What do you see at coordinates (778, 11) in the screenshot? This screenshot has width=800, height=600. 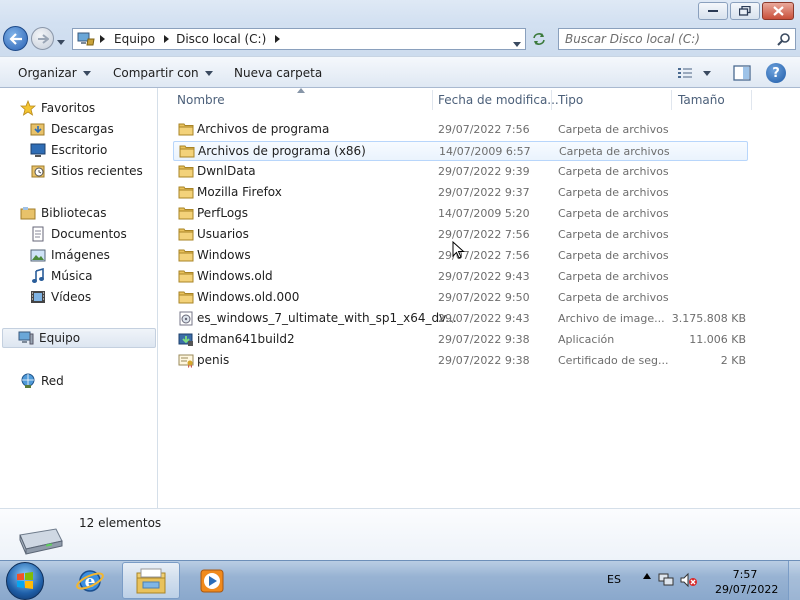 I see `close-button` at bounding box center [778, 11].